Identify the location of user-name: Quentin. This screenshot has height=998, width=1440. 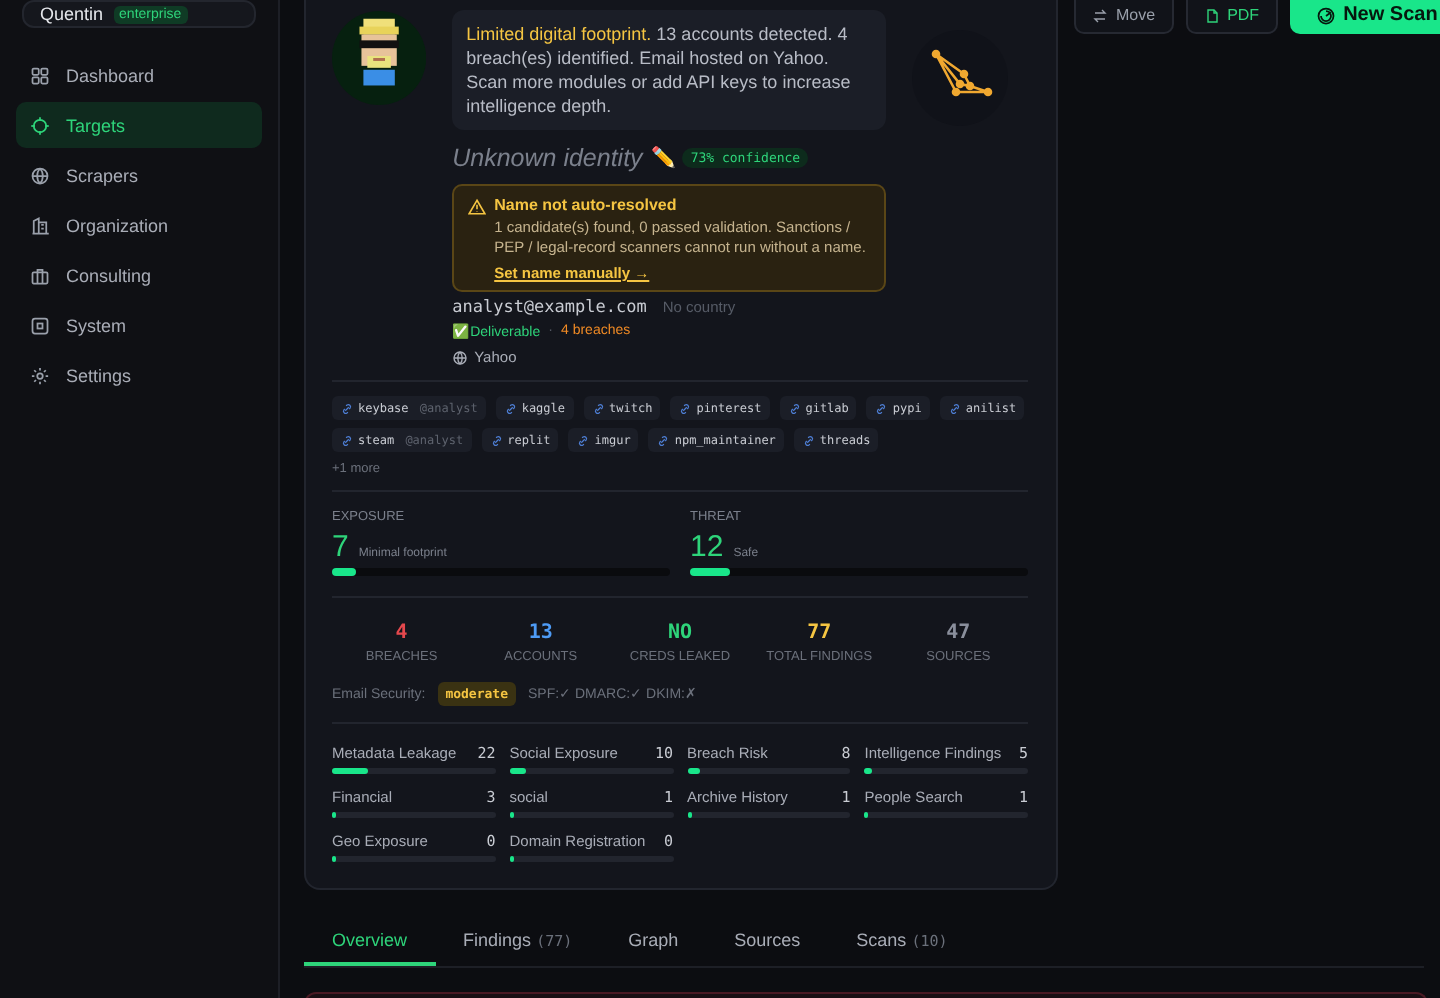
(72, 14).